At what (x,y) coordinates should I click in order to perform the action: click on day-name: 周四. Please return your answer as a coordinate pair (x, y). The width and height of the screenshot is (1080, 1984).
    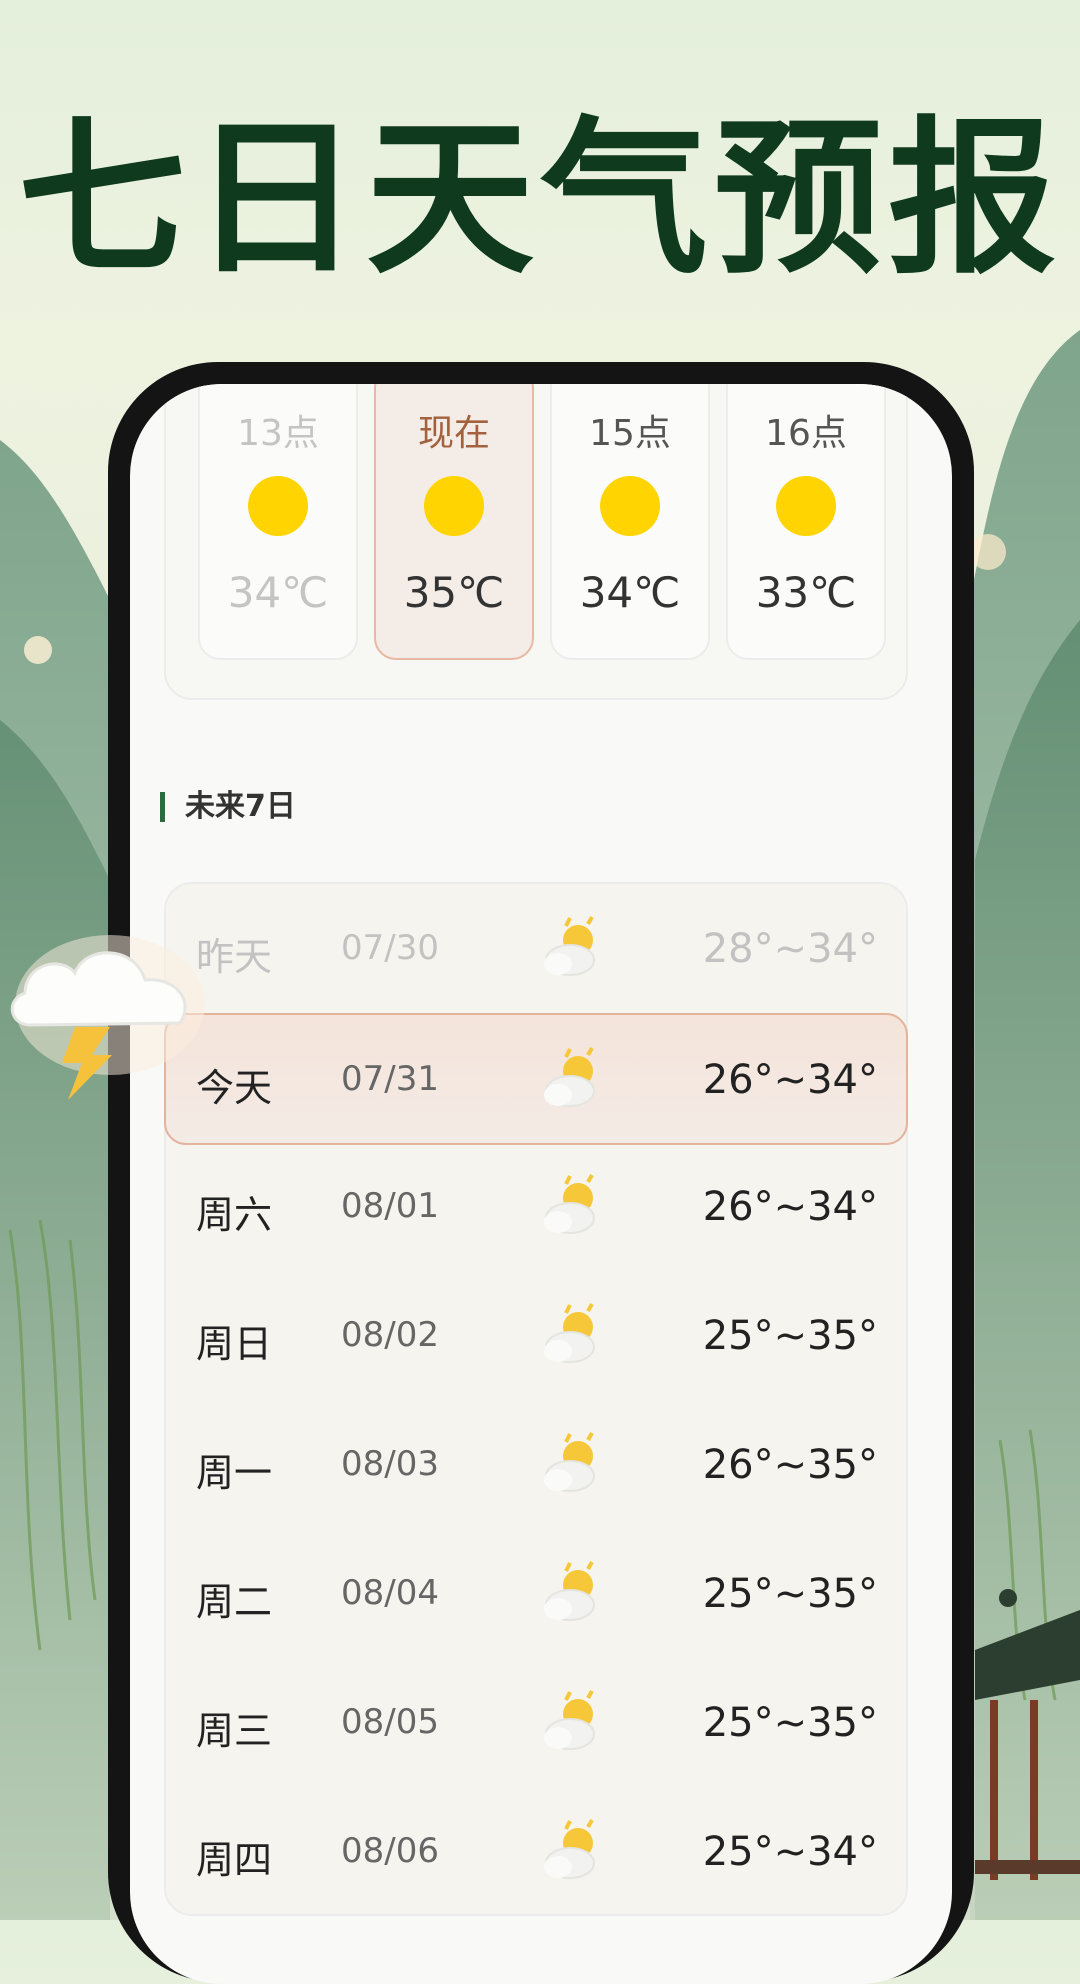
    Looking at the image, I should click on (234, 1860).